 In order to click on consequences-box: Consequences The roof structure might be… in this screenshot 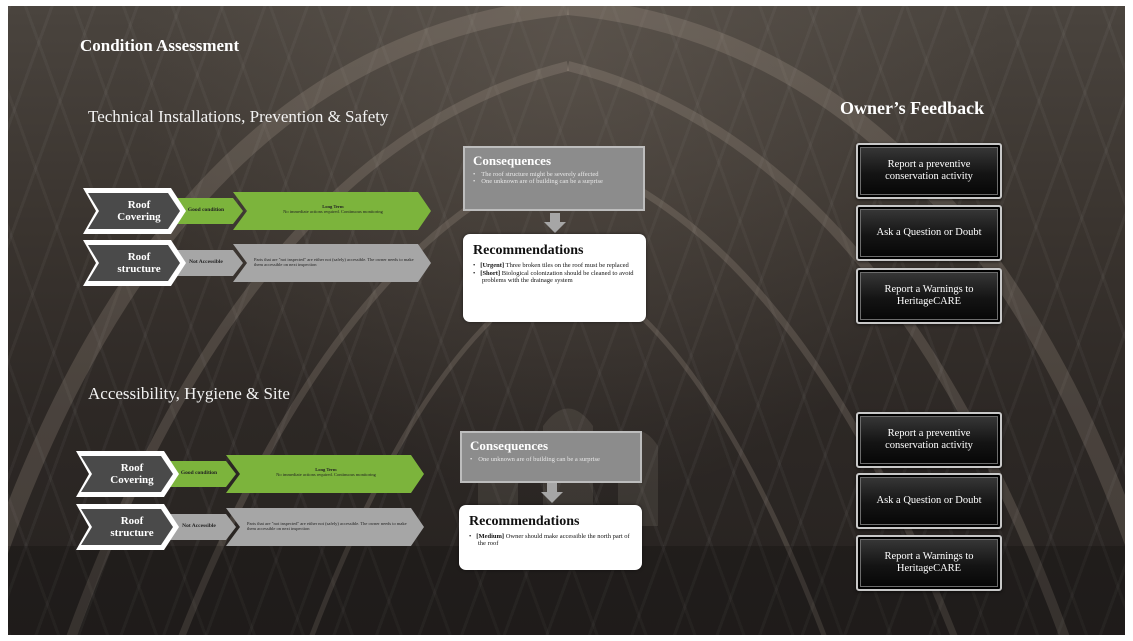, I will do `click(554, 178)`.